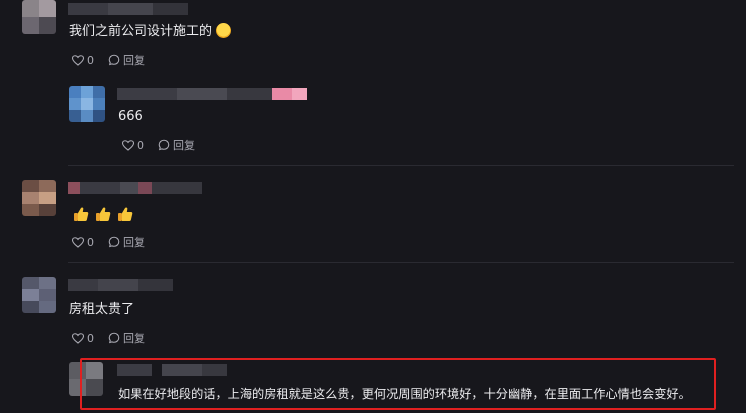 This screenshot has height=413, width=746. Describe the element at coordinates (102, 309) in the screenshot. I see `comment-text: 房租太贵了` at that location.